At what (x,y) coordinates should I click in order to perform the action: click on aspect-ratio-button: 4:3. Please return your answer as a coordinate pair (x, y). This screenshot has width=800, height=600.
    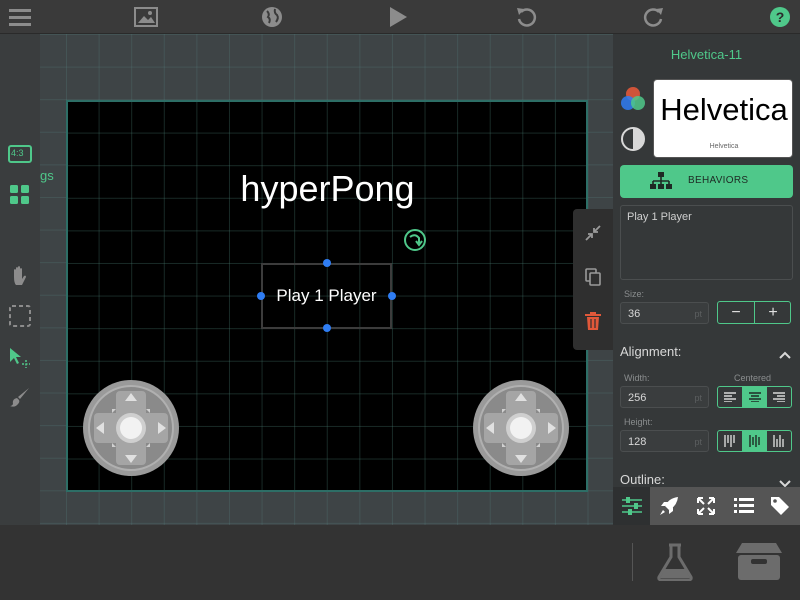
    Looking at the image, I should click on (20, 154).